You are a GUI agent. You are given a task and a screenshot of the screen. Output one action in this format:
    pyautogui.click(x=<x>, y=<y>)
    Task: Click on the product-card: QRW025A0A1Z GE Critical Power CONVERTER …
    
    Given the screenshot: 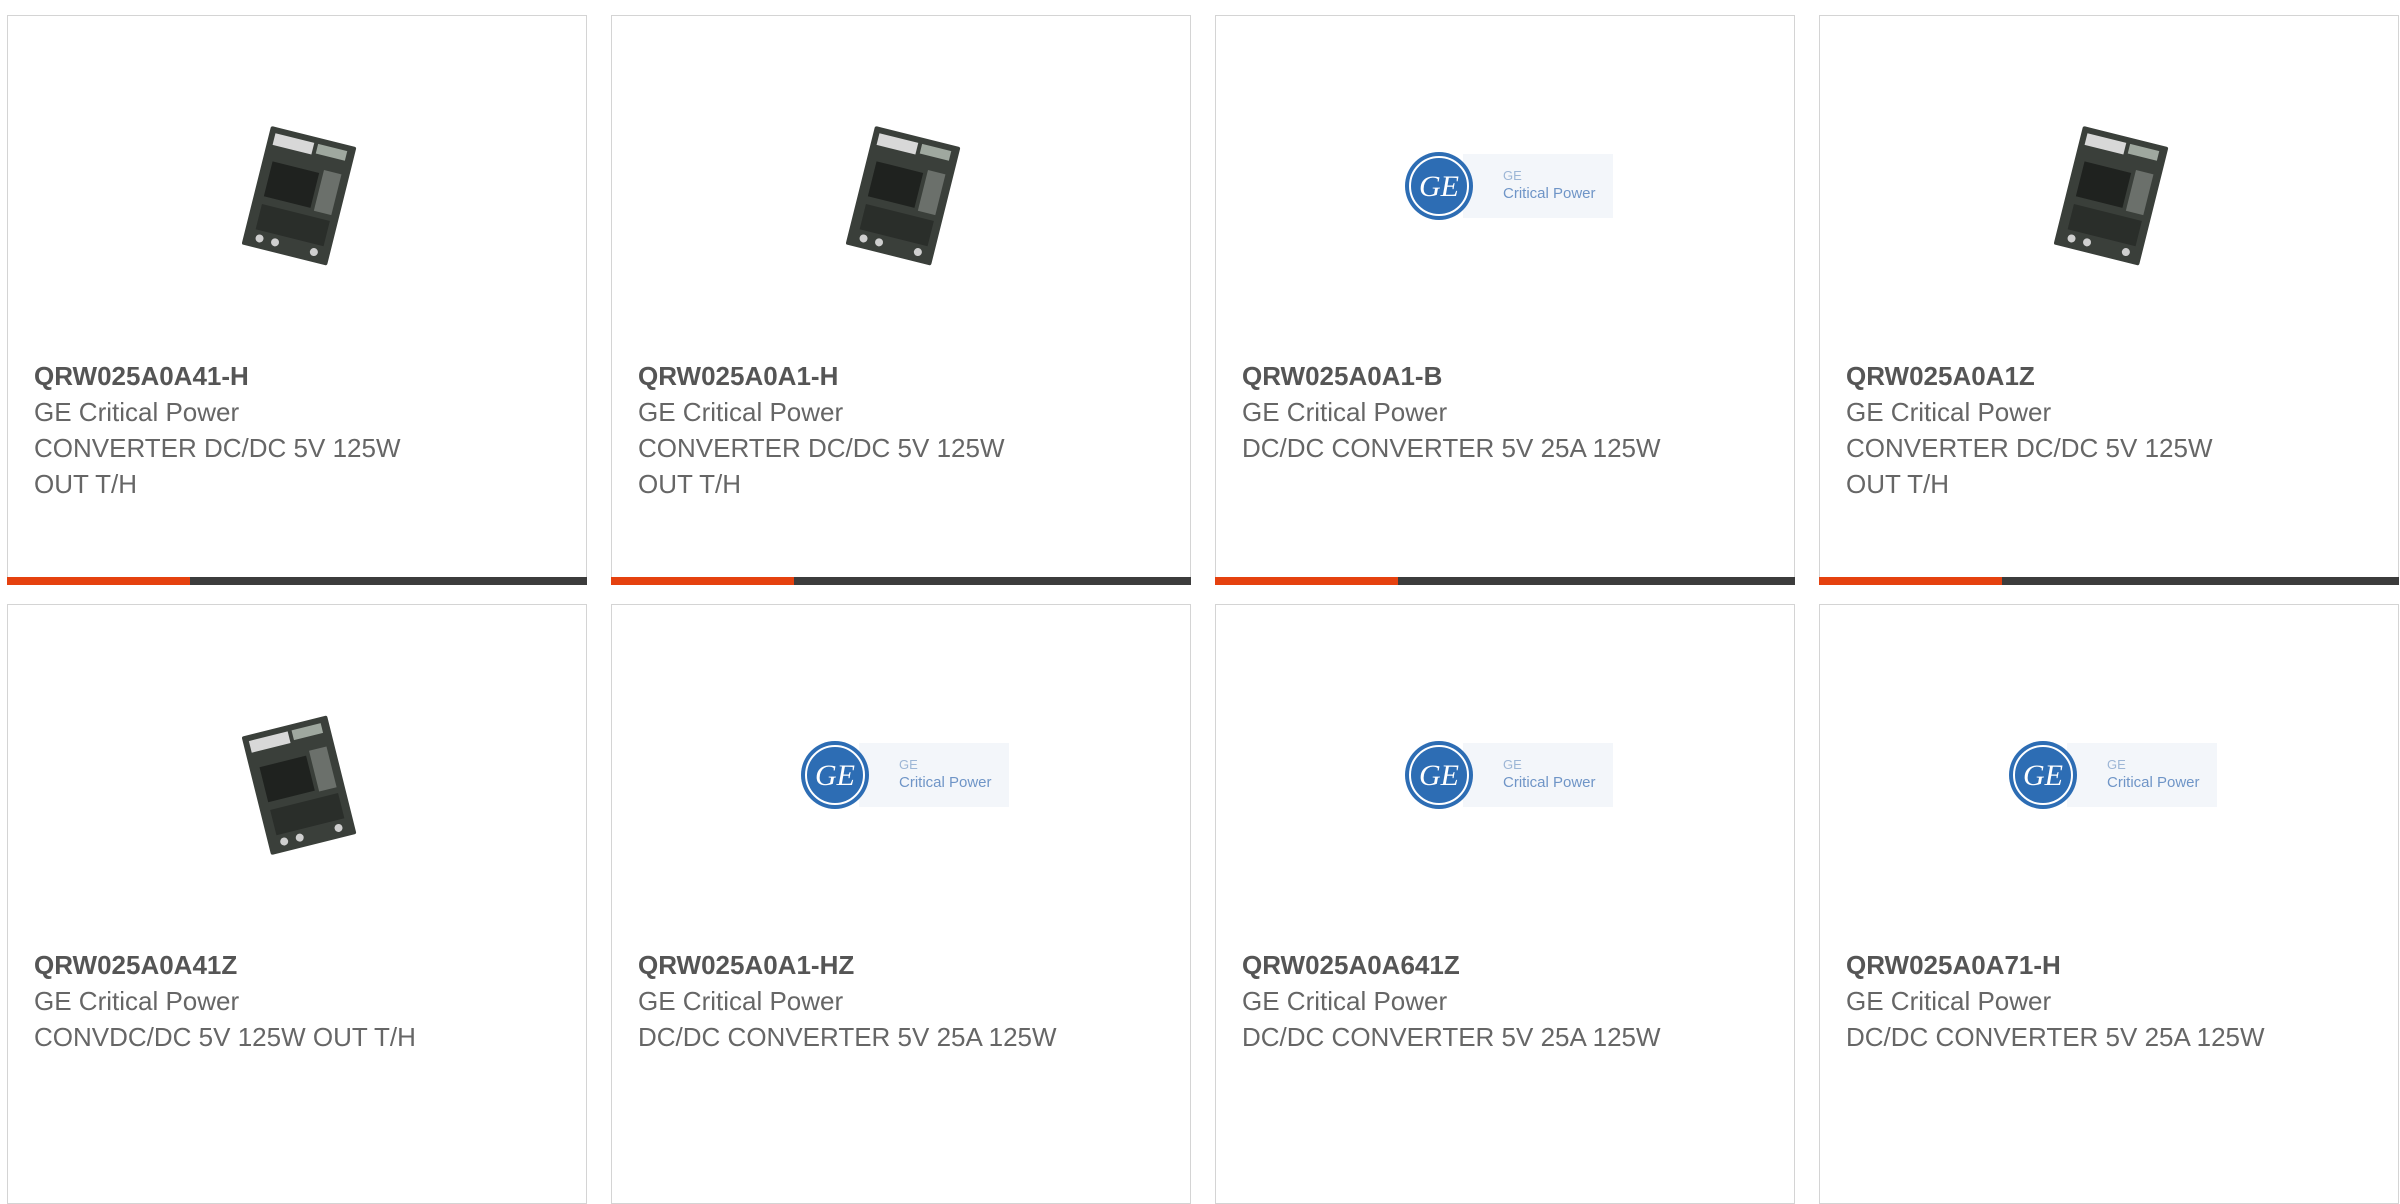 What is the action you would take?
    pyautogui.click(x=2109, y=300)
    